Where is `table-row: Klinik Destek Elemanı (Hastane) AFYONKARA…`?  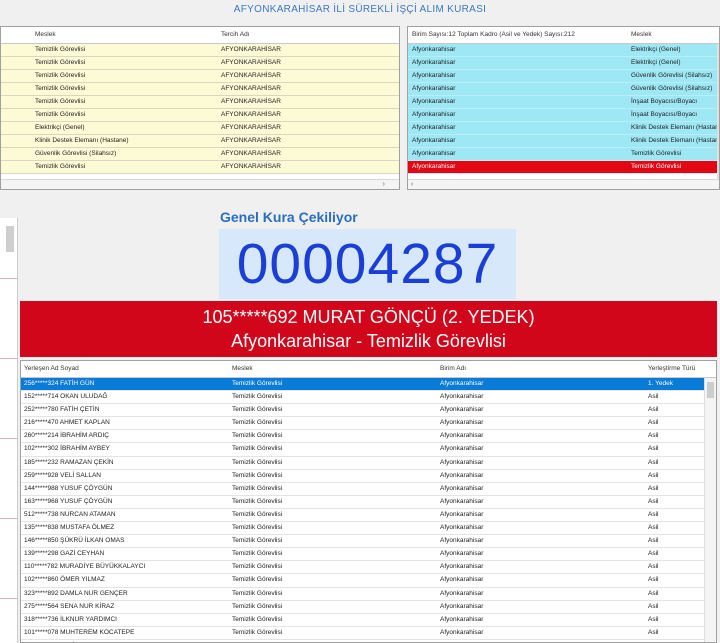 table-row: Klinik Destek Elemanı (Hastane) AFYONKARA… is located at coordinates (200, 141).